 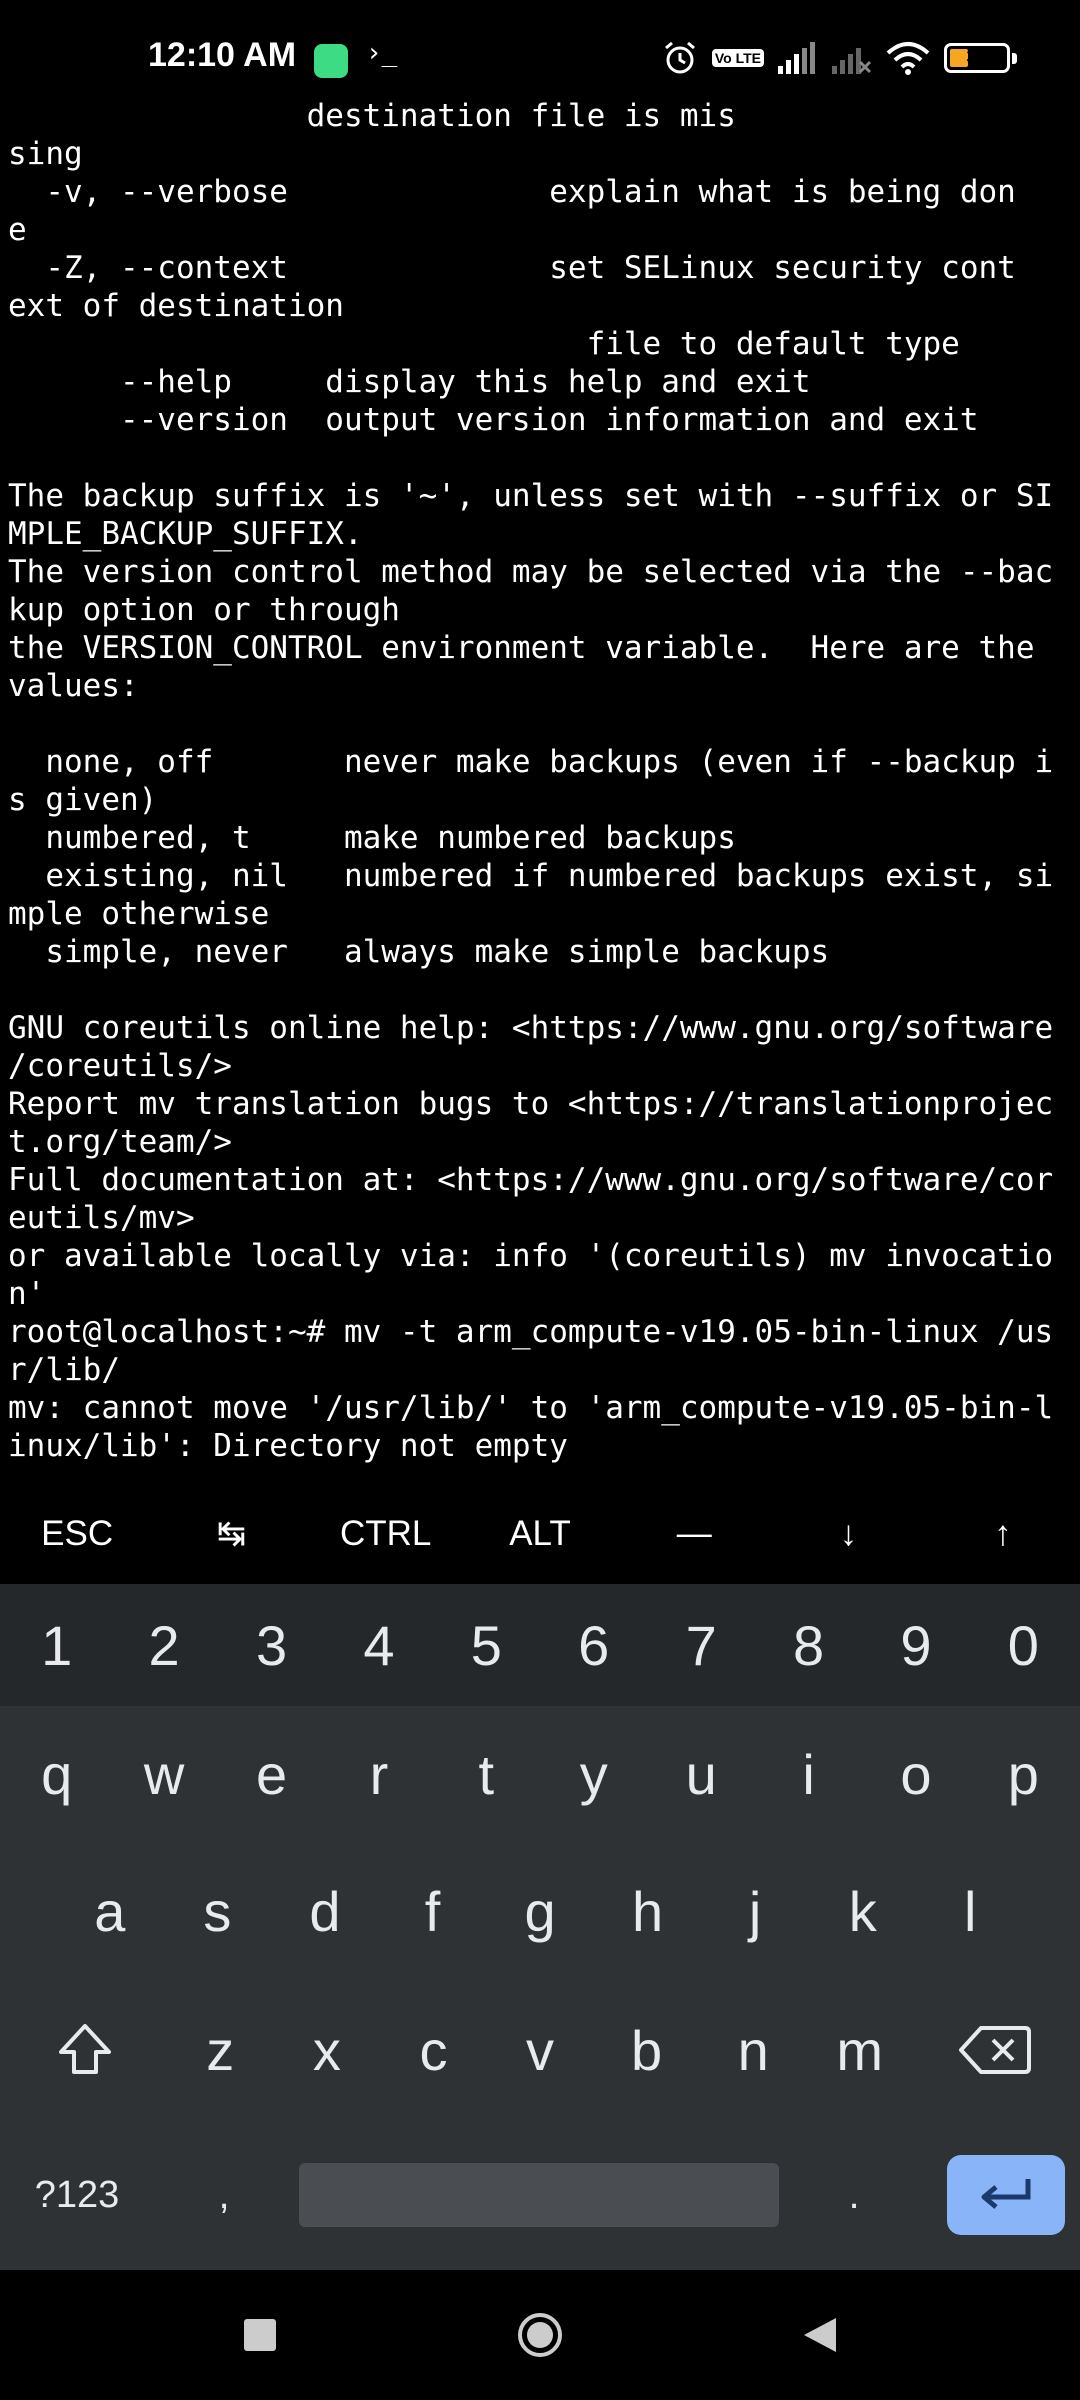 What do you see at coordinates (101, 1218) in the screenshot?
I see `terminal-line: eutils/mv>` at bounding box center [101, 1218].